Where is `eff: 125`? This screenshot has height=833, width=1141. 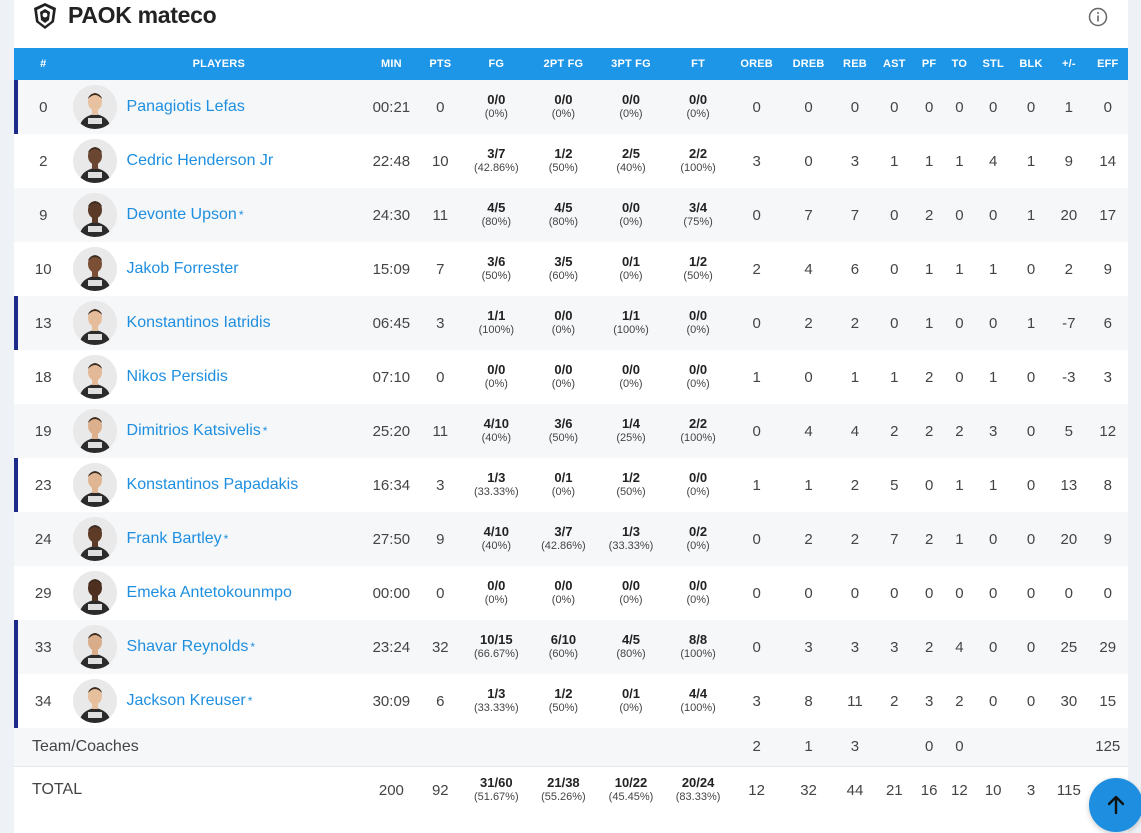 eff: 125 is located at coordinates (1108, 747).